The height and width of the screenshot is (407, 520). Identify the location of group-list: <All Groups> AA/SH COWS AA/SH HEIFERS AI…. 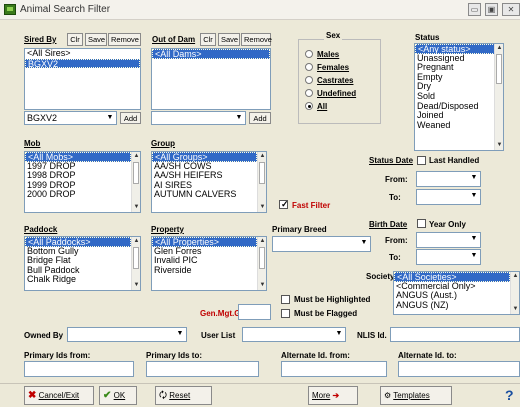
(209, 182).